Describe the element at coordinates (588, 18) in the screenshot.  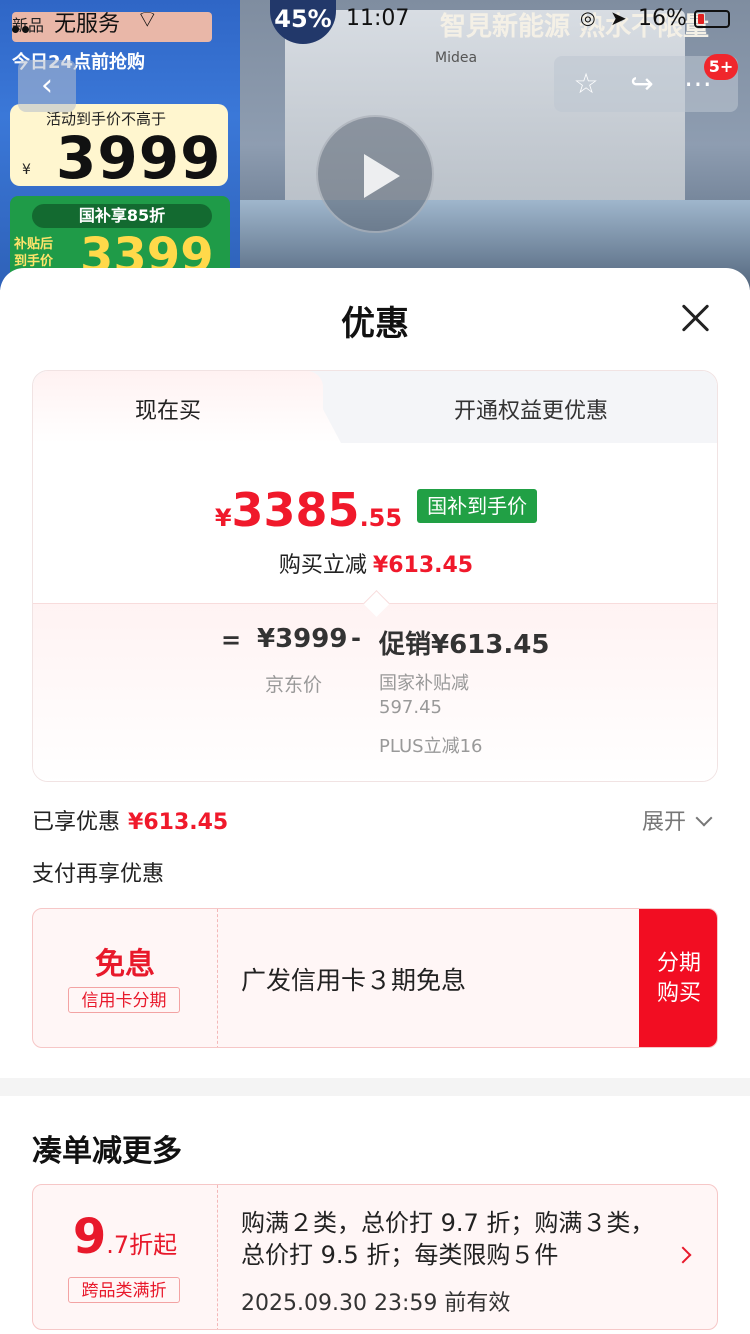
I see `orientation-lock-icon: ◎` at that location.